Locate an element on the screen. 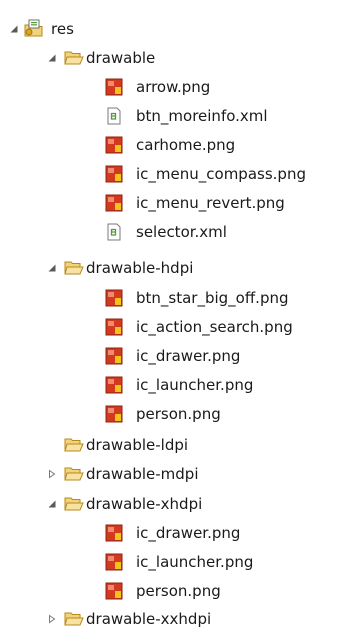 Image resolution: width=358 pixels, height=635 pixels. tree-node-label: drawable is located at coordinates (121, 57).